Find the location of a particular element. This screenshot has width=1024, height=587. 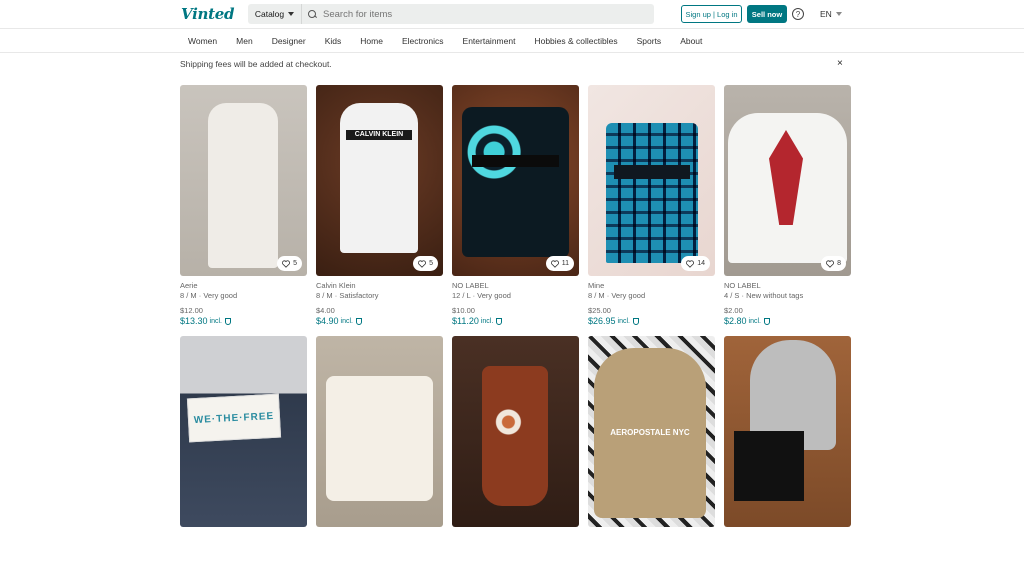

item-condition: 12 / L · Very good is located at coordinates (481, 295).